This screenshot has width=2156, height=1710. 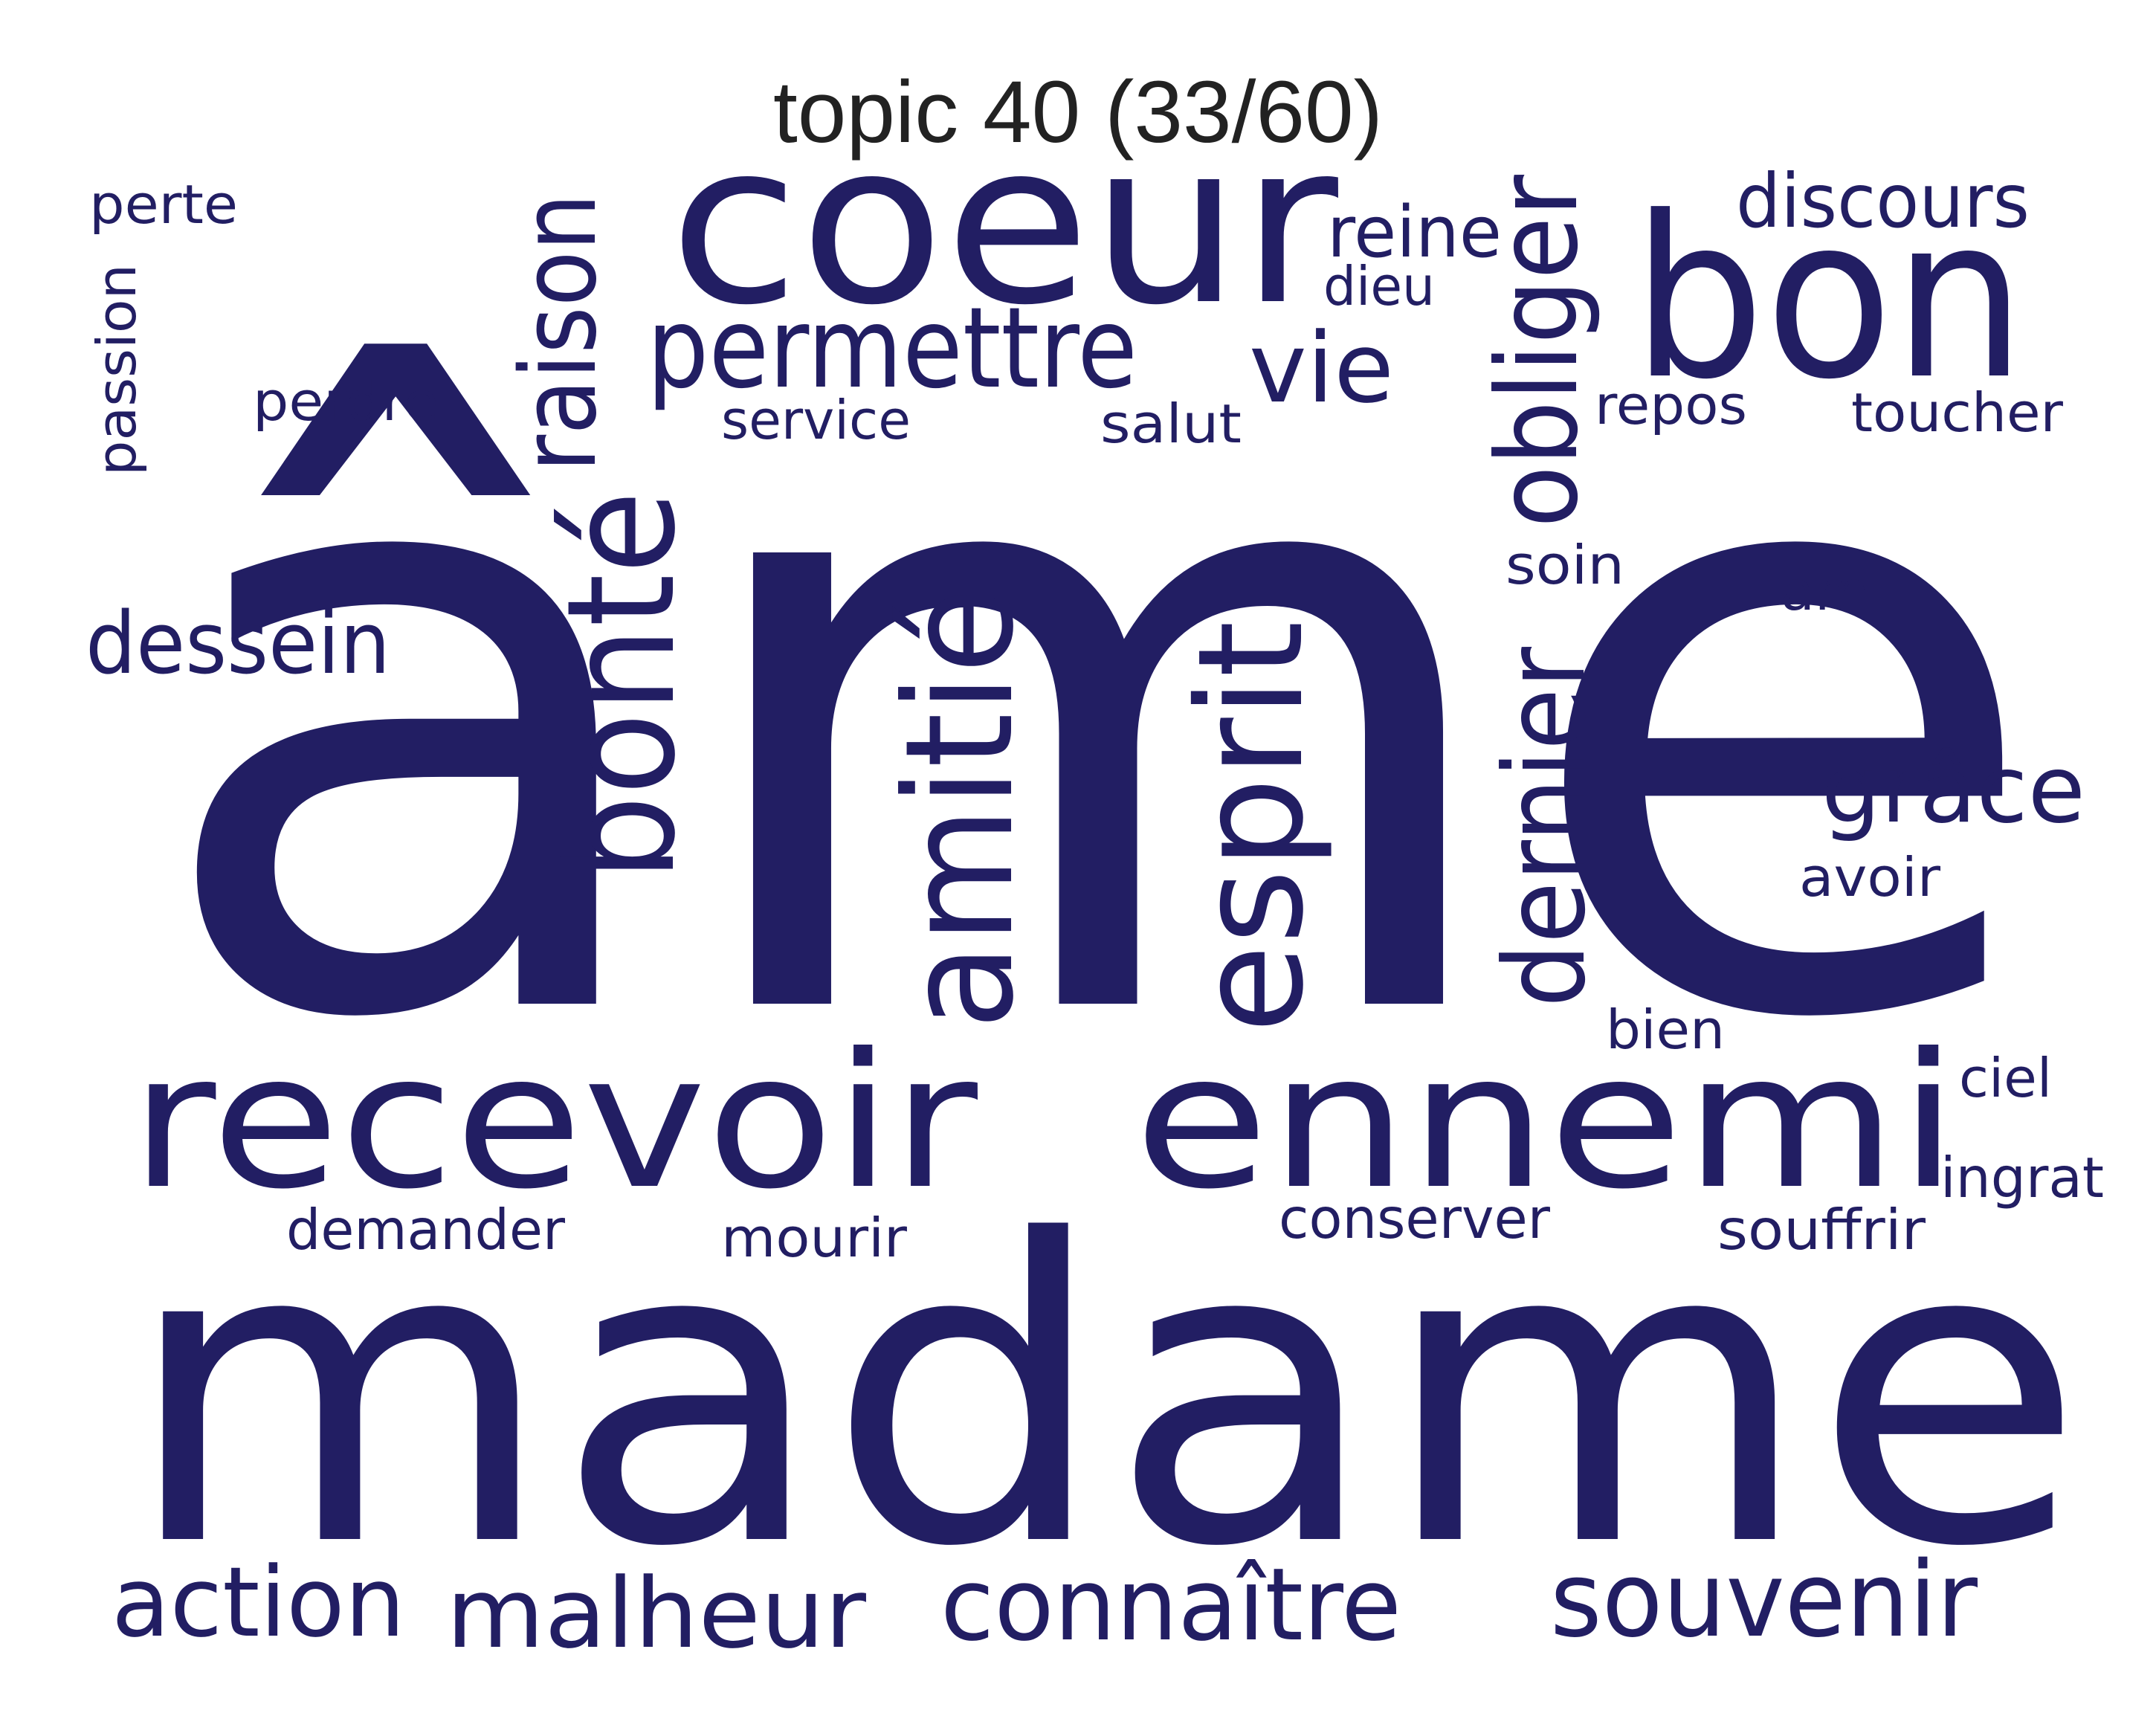 What do you see at coordinates (1870, 878) in the screenshot?
I see `word-avoir: avoir` at bounding box center [1870, 878].